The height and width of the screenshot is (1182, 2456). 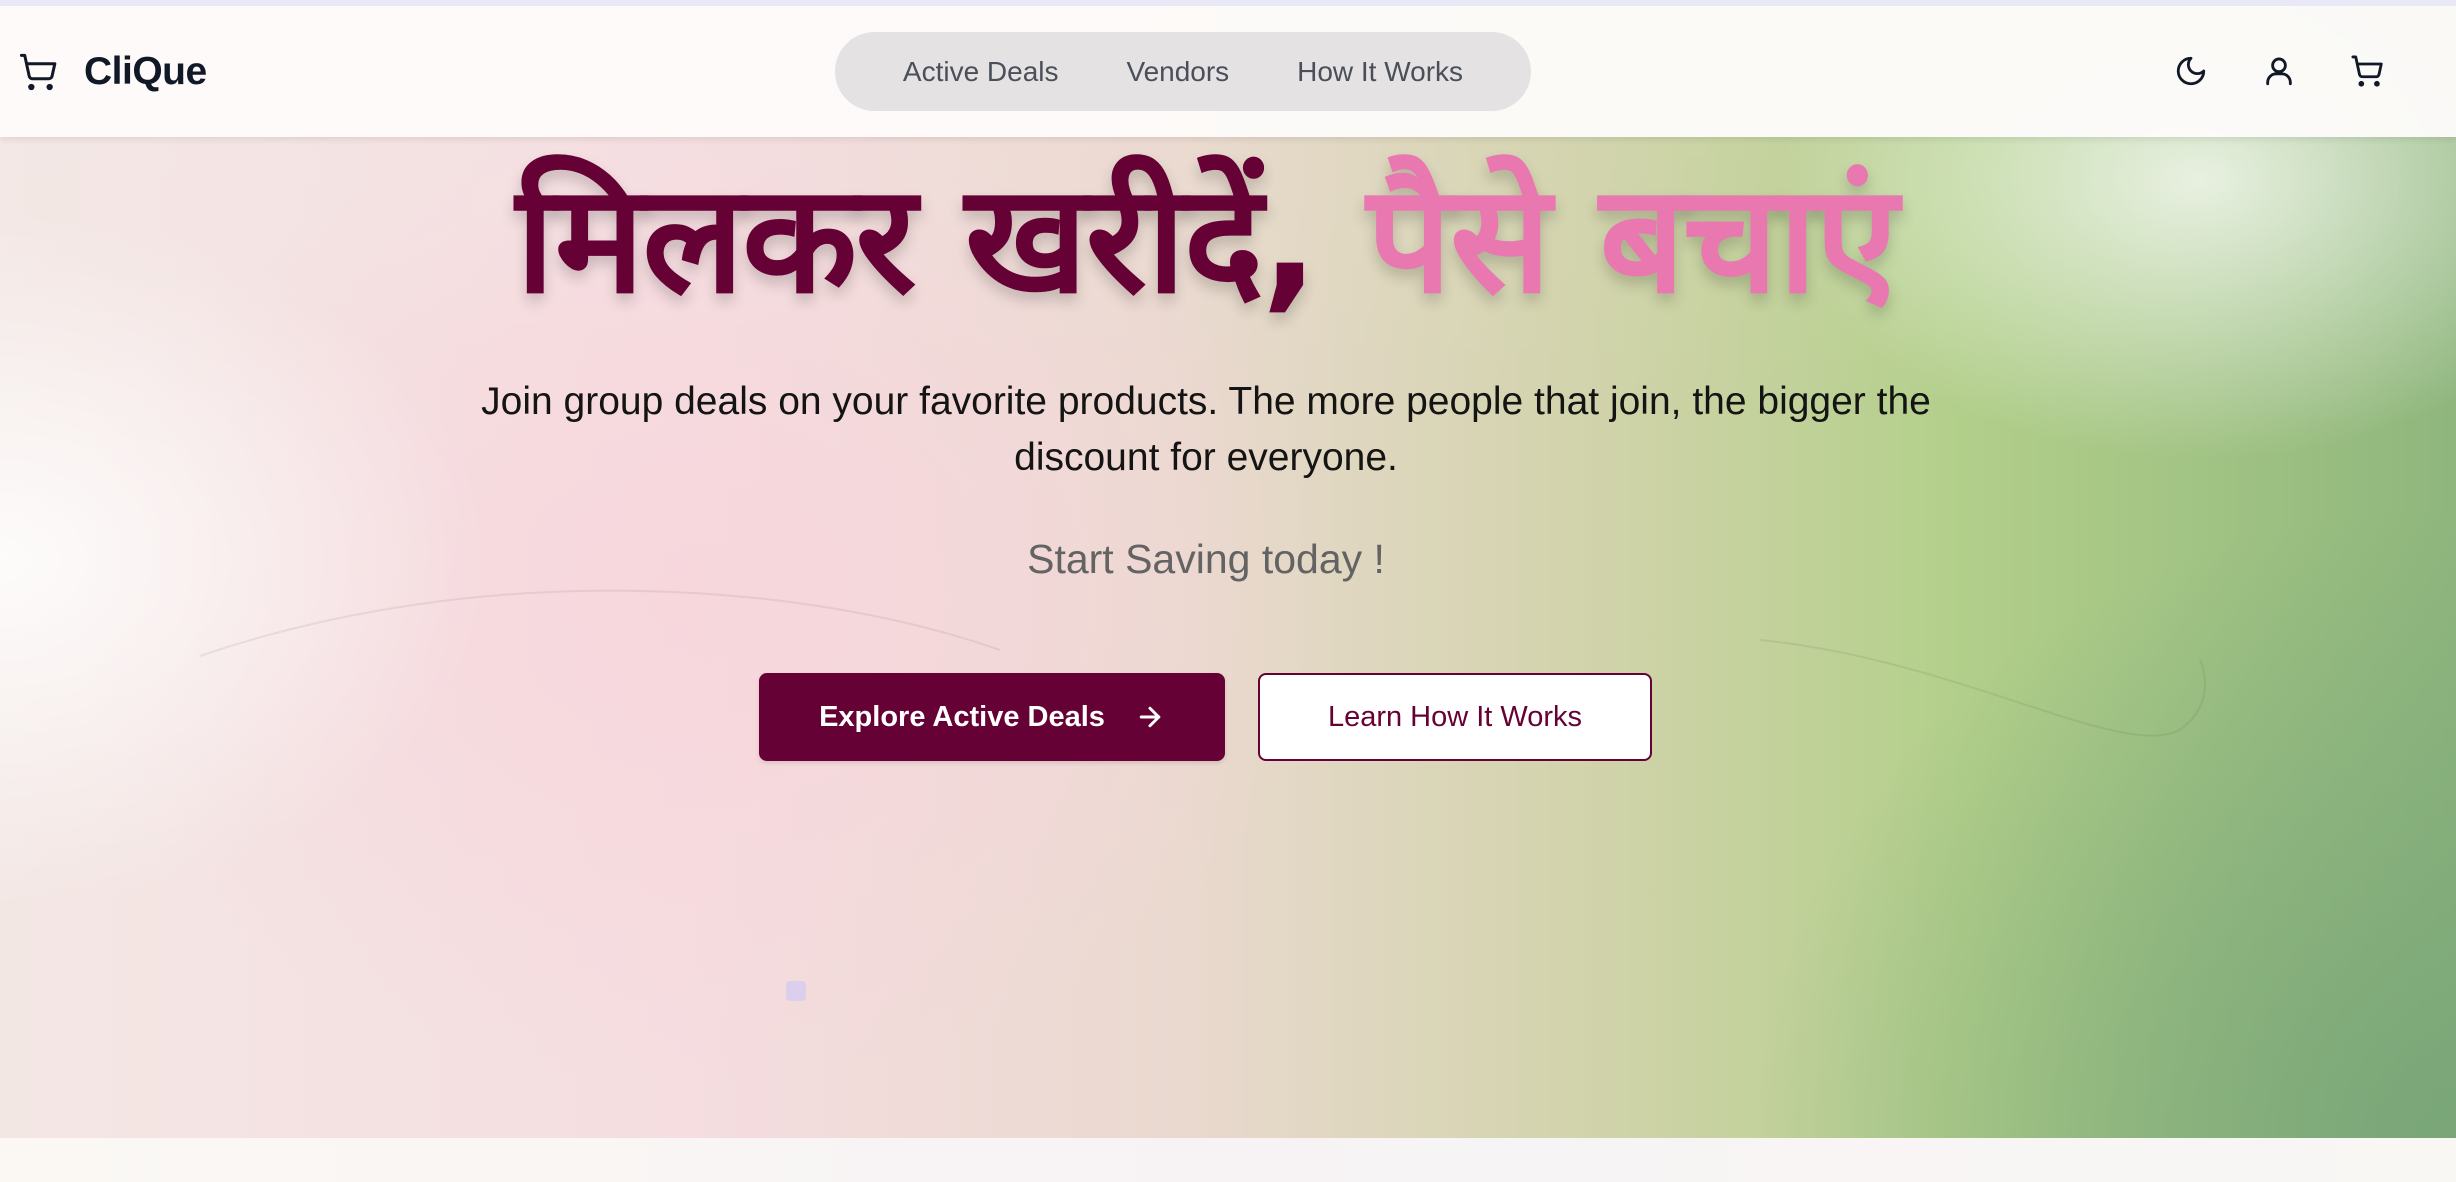 What do you see at coordinates (1380, 72) in the screenshot?
I see `nav-link-how-it-works: How It Works` at bounding box center [1380, 72].